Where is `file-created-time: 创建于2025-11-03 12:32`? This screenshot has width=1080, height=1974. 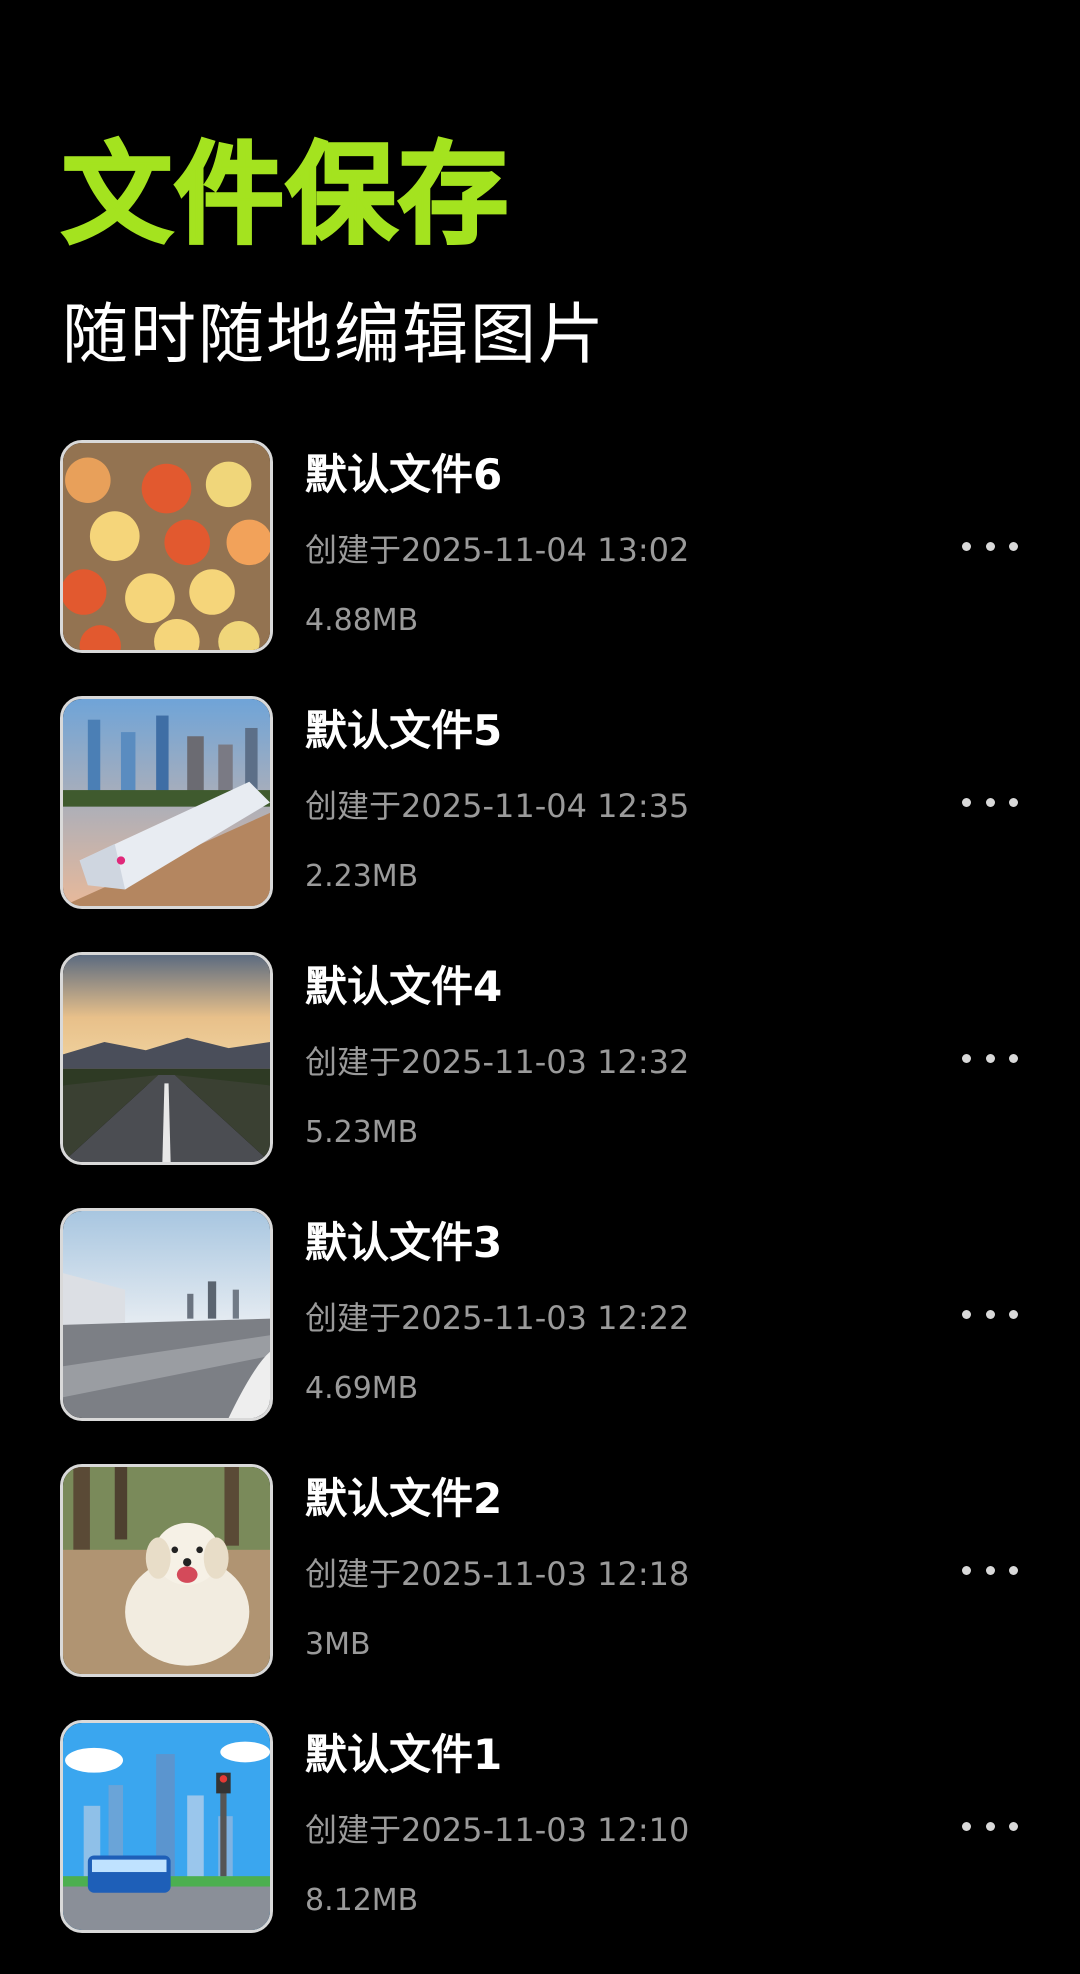
file-created-time: 创建于2025-11-03 12:32 is located at coordinates (497, 1062).